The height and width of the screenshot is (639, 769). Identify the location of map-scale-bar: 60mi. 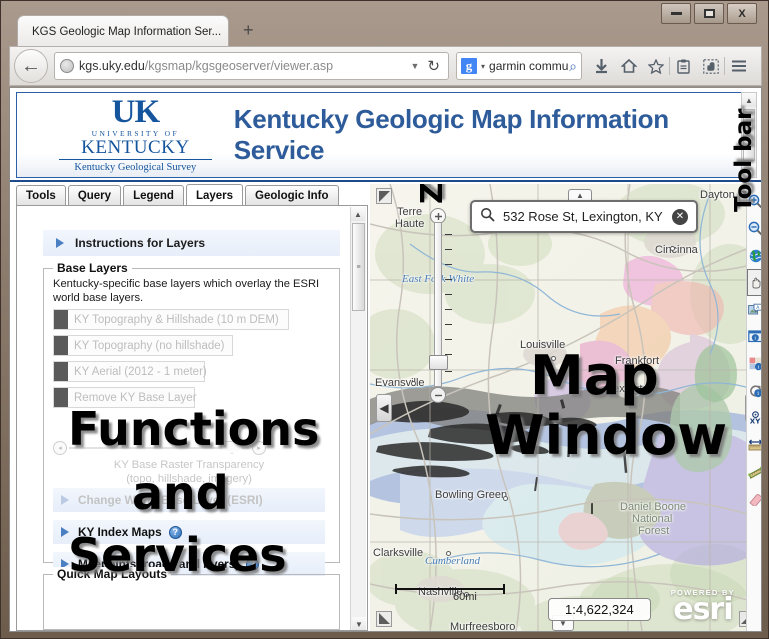
(450, 593).